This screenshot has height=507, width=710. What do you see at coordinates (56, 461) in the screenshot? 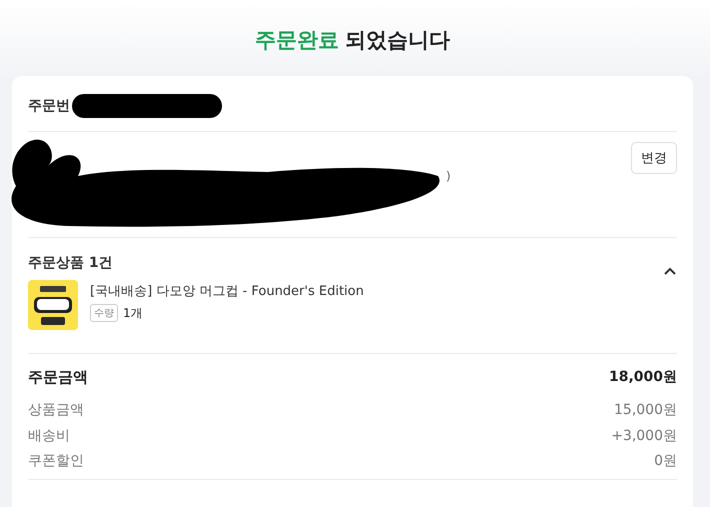
I see `price-label: 쿠폰할인` at bounding box center [56, 461].